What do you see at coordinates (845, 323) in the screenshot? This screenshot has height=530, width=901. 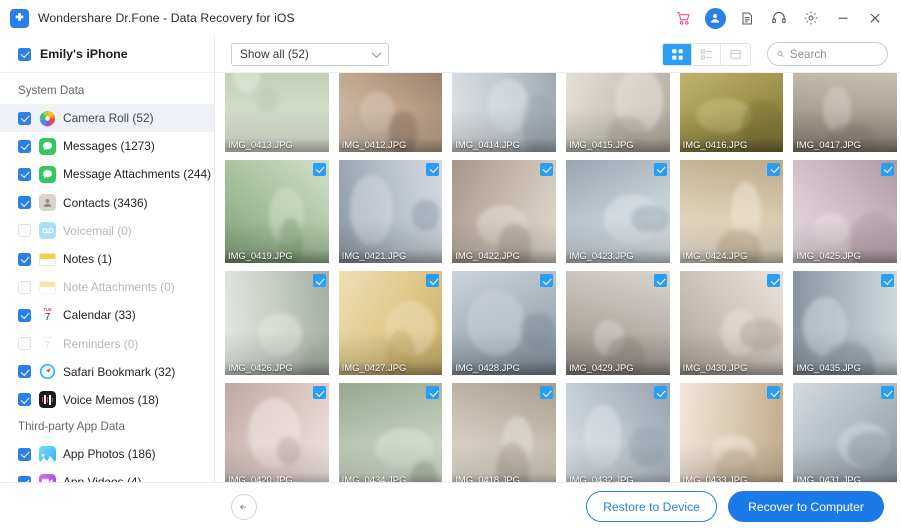 I see `photo-thumbnail: IMG_0435.JPG` at bounding box center [845, 323].